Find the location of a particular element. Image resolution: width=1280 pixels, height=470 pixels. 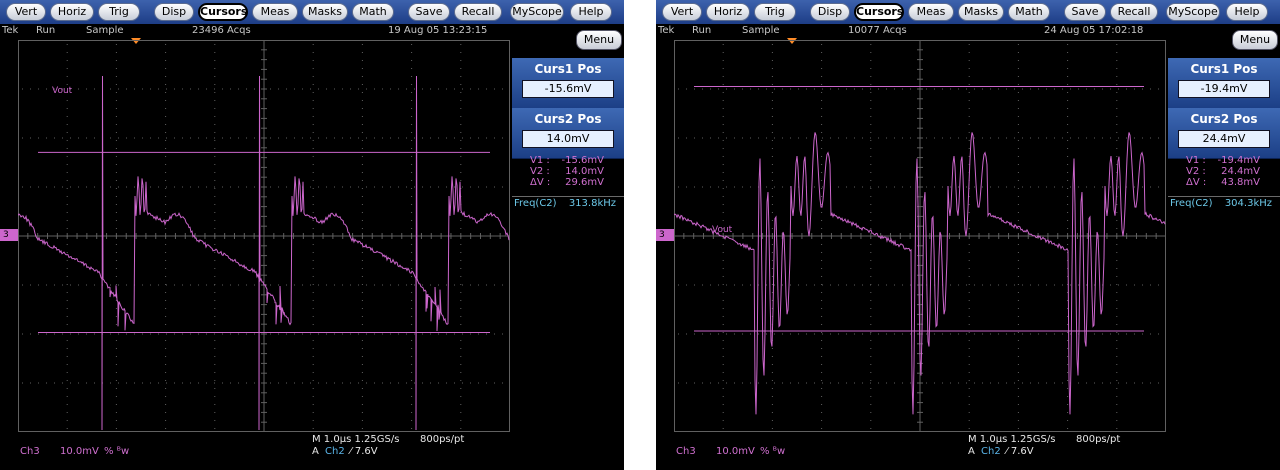

curs2-pos-value: 24.4mV is located at coordinates (1224, 139).